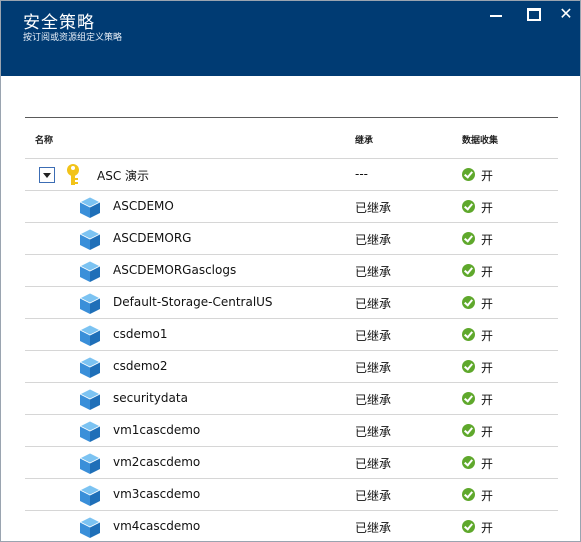  Describe the element at coordinates (47, 175) in the screenshot. I see `collapse-toggle` at that location.